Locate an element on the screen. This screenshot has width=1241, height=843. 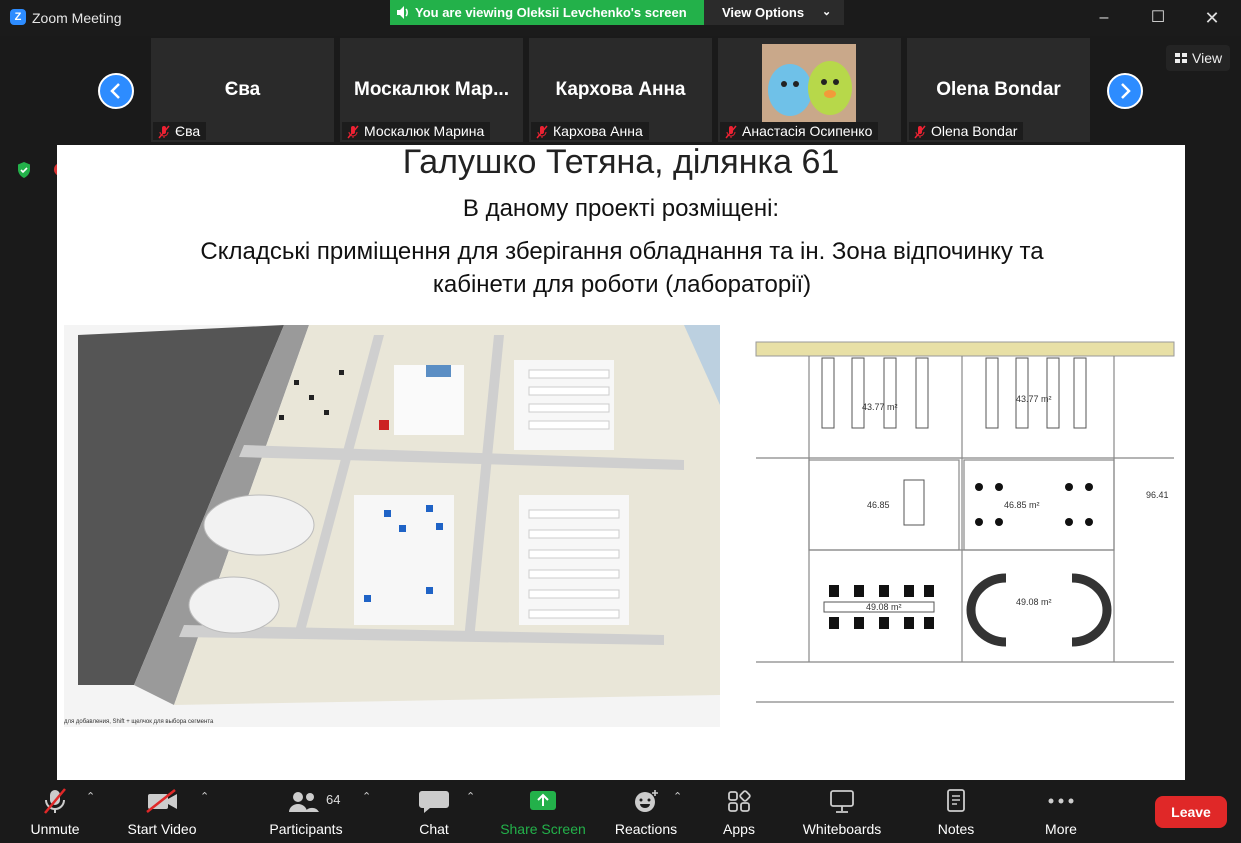
participant-tile: Анастасія Осипенко is located at coordinates (809, 90).